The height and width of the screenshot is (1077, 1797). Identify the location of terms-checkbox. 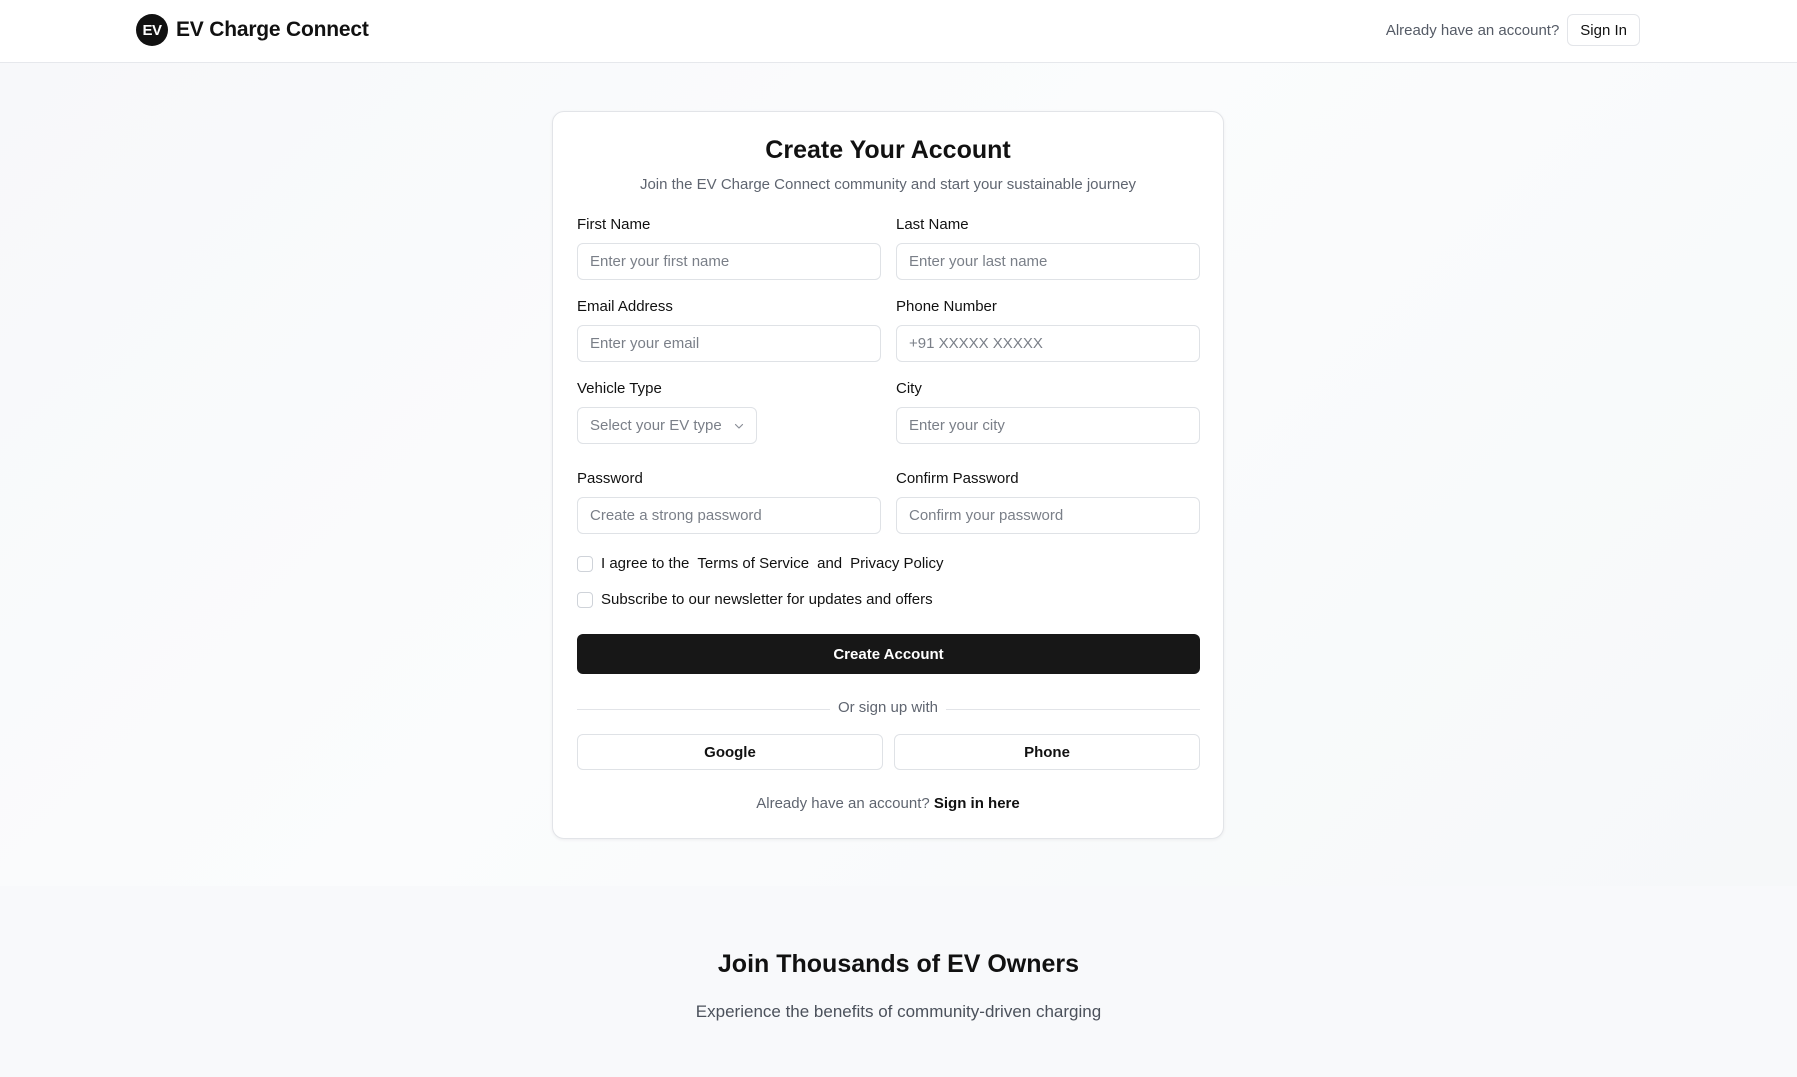
(585, 563).